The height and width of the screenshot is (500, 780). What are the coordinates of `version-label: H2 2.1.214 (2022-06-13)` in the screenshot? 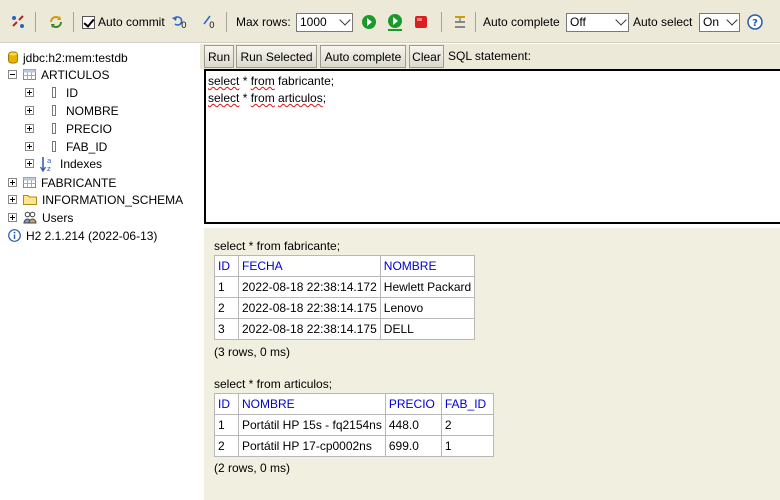 It's located at (92, 235).